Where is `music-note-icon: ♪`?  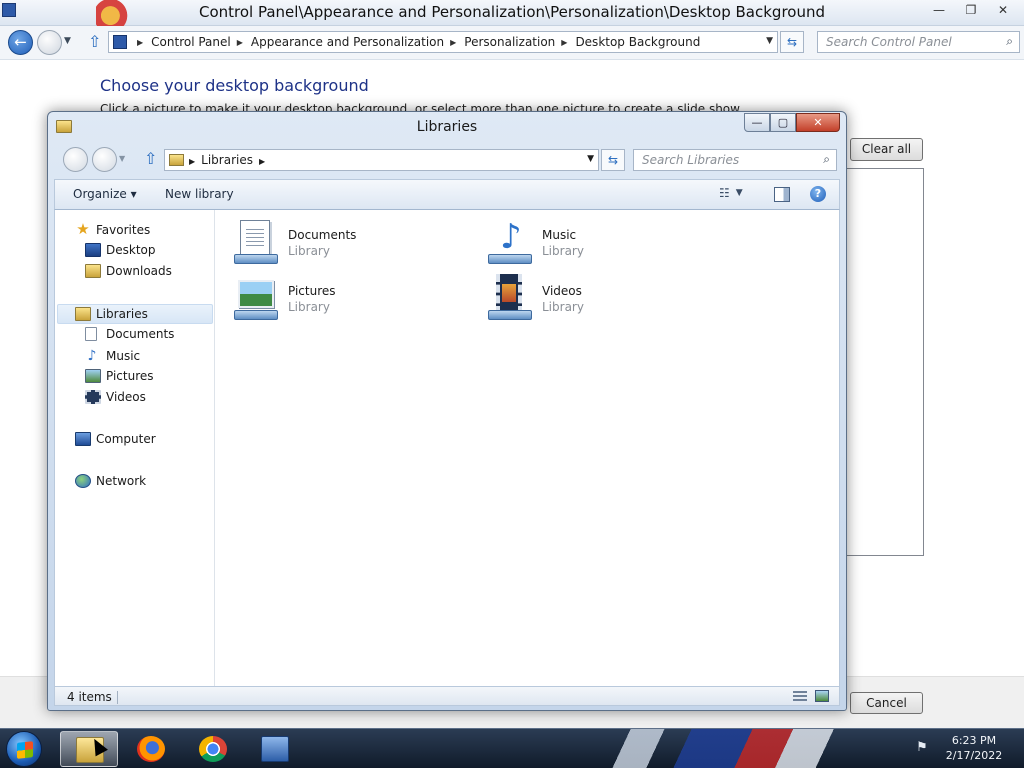
music-note-icon: ♪ is located at coordinates (92, 356).